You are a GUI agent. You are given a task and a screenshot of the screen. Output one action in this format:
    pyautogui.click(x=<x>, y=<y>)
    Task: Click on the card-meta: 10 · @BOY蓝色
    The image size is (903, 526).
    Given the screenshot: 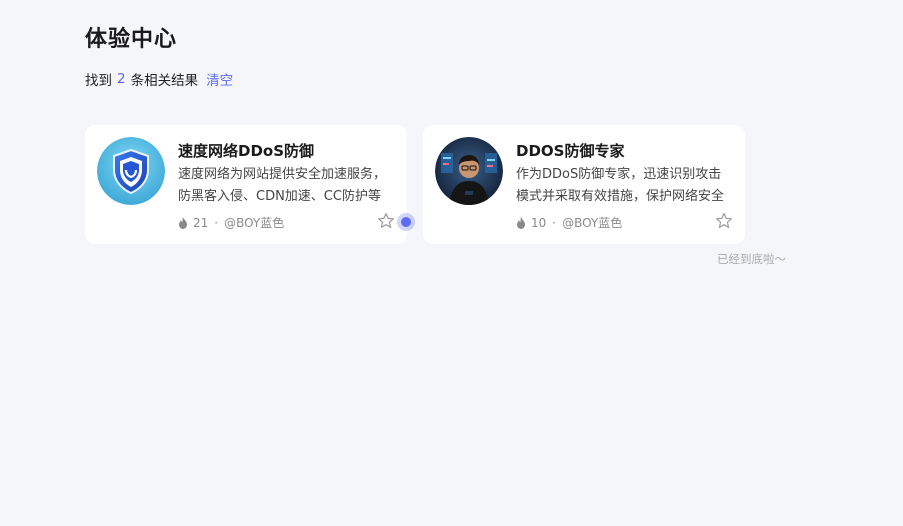 What is the action you would take?
    pyautogui.click(x=569, y=222)
    